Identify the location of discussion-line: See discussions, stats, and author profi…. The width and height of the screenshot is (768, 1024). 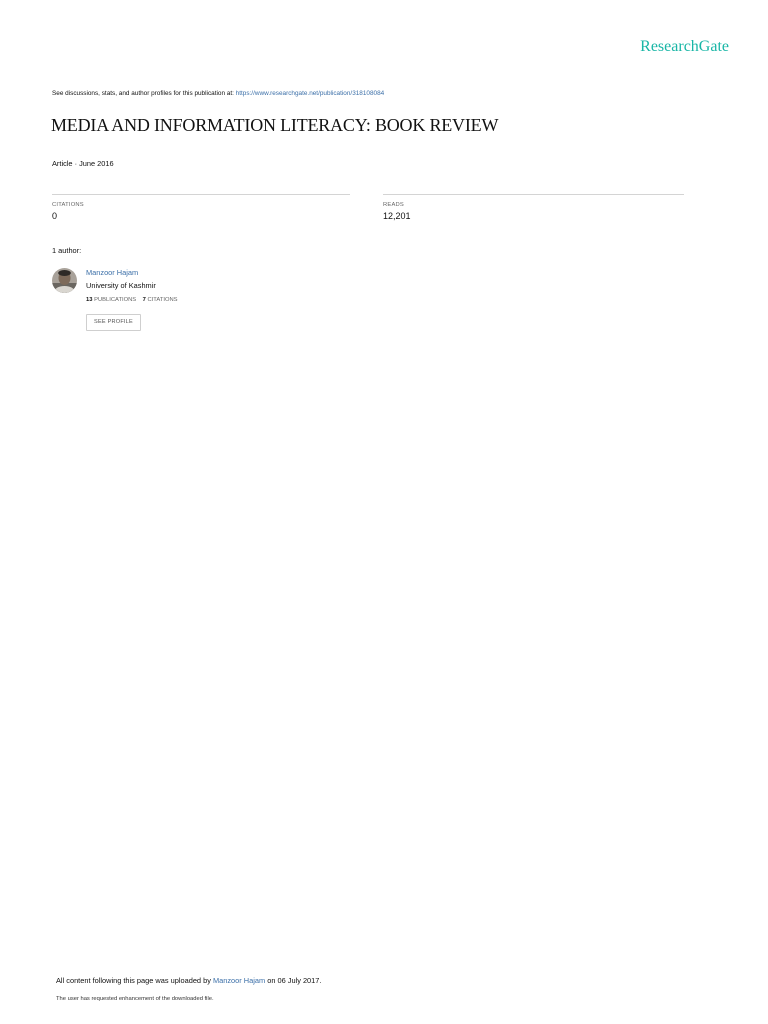
(218, 93).